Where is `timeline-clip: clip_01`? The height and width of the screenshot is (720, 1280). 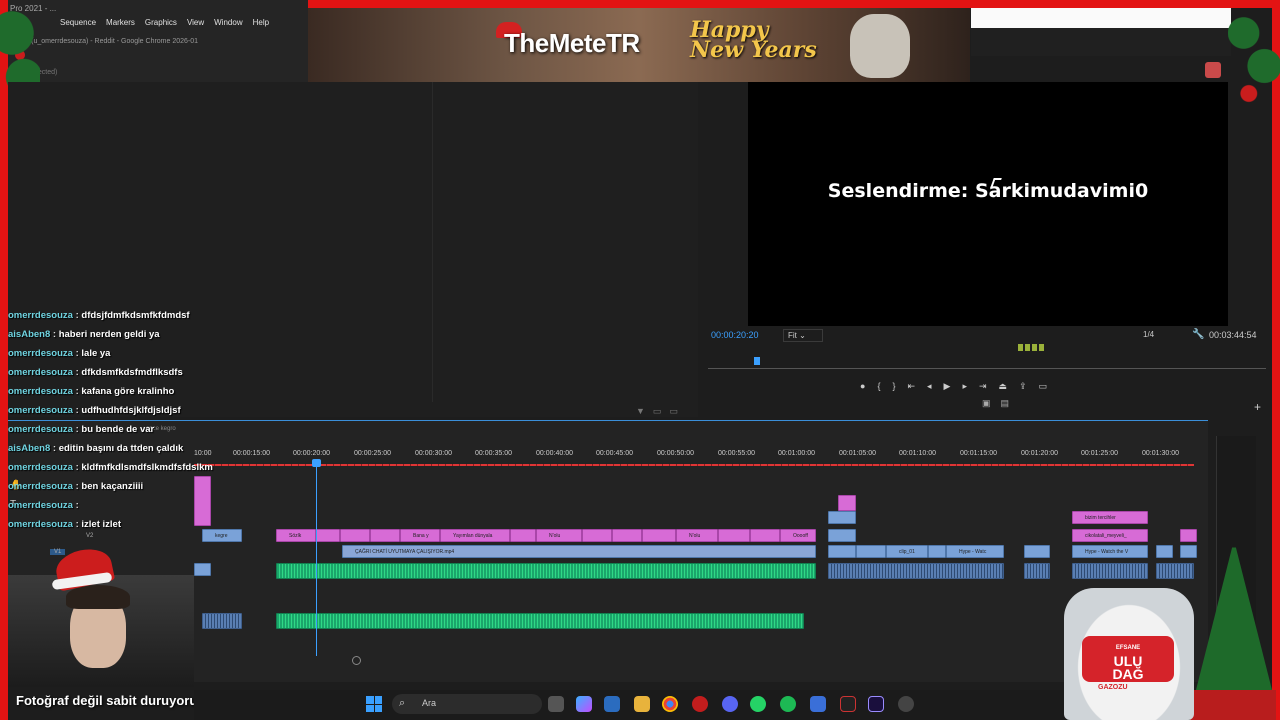 timeline-clip: clip_01 is located at coordinates (907, 551).